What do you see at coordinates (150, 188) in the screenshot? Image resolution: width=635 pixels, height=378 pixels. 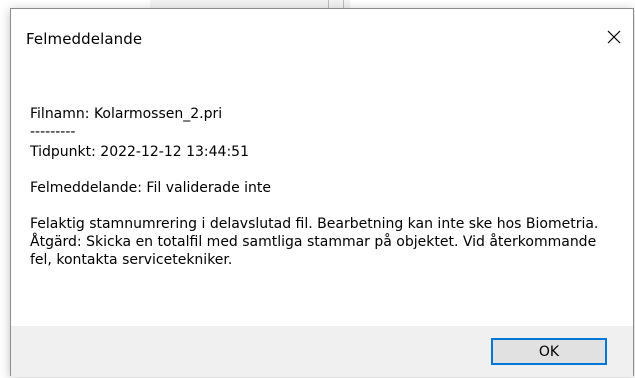 I see `error-message-text: Felmeddelande: Fil validerade inte` at bounding box center [150, 188].